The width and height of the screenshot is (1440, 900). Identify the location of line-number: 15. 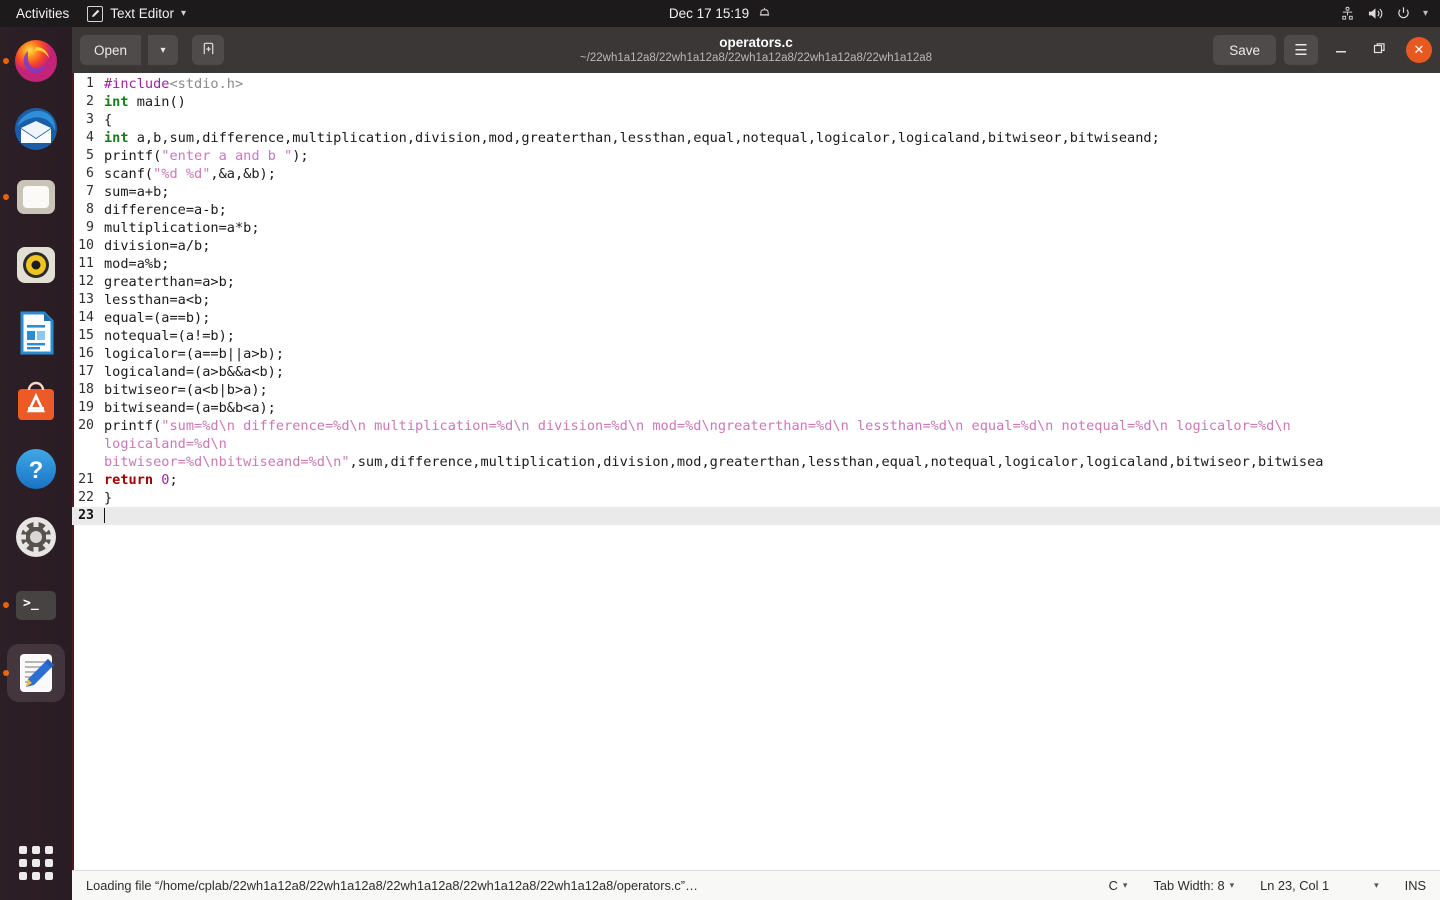
(86, 335).